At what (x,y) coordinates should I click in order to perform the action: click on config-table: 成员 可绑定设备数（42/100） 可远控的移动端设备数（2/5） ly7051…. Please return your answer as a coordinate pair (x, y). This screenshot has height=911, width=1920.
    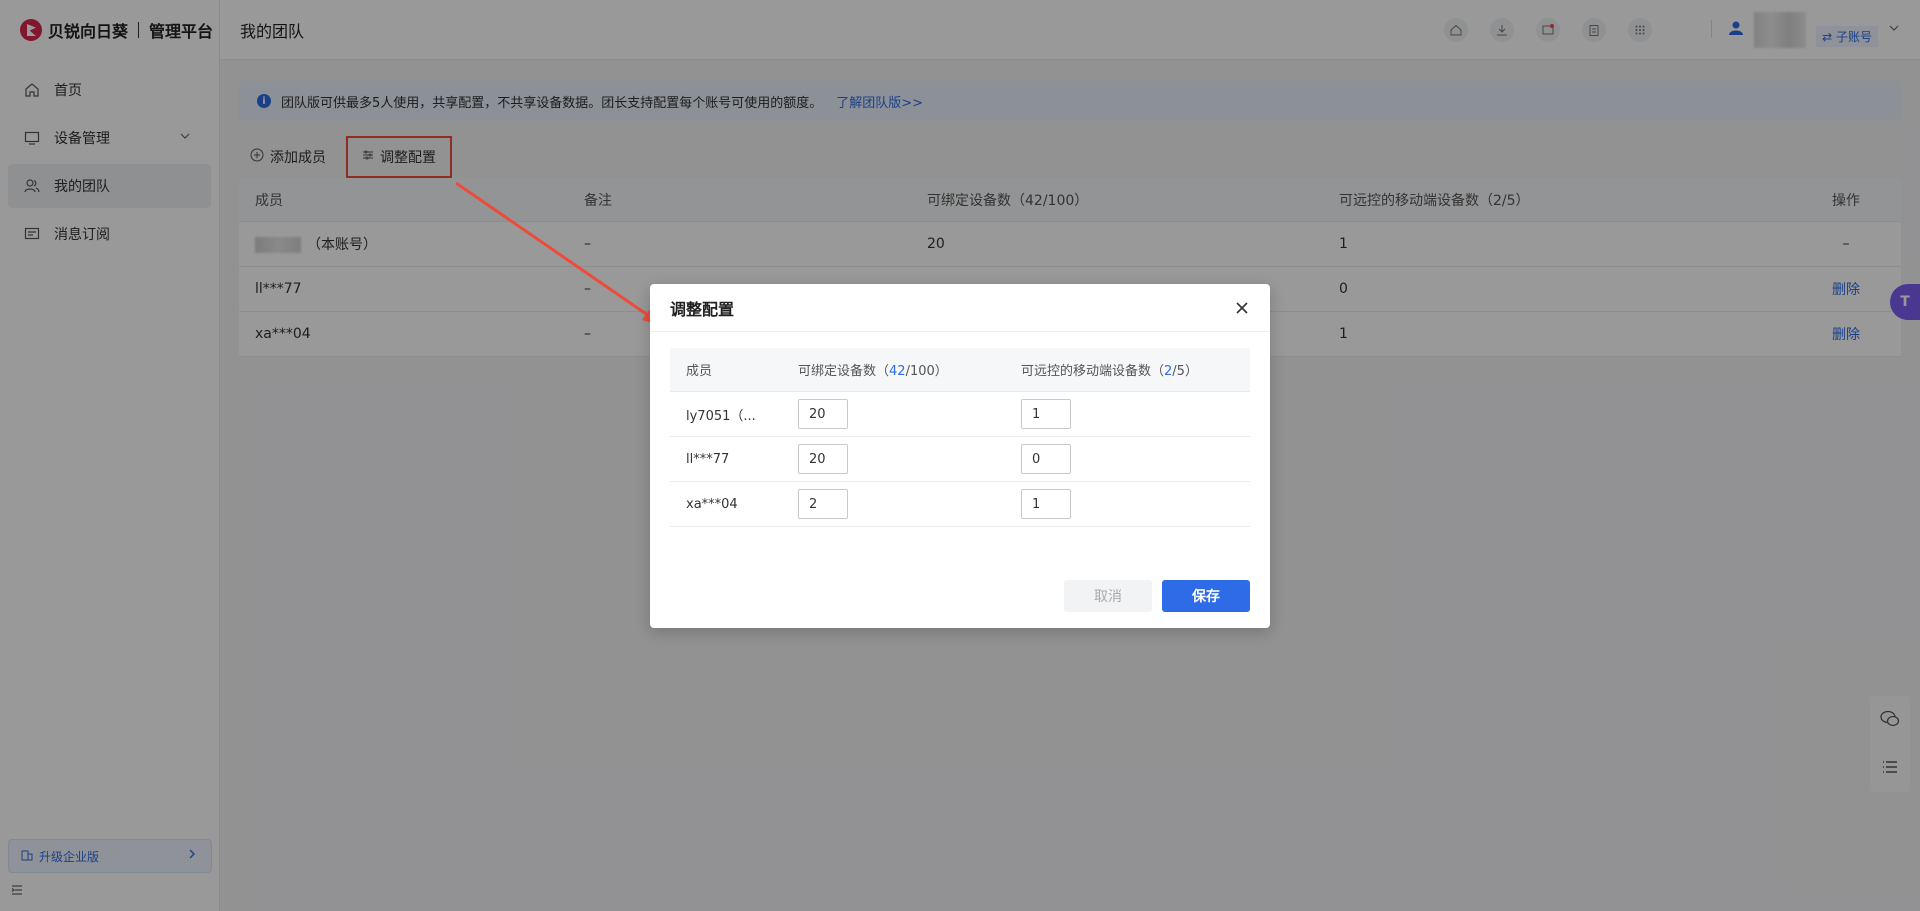
    Looking at the image, I should click on (960, 437).